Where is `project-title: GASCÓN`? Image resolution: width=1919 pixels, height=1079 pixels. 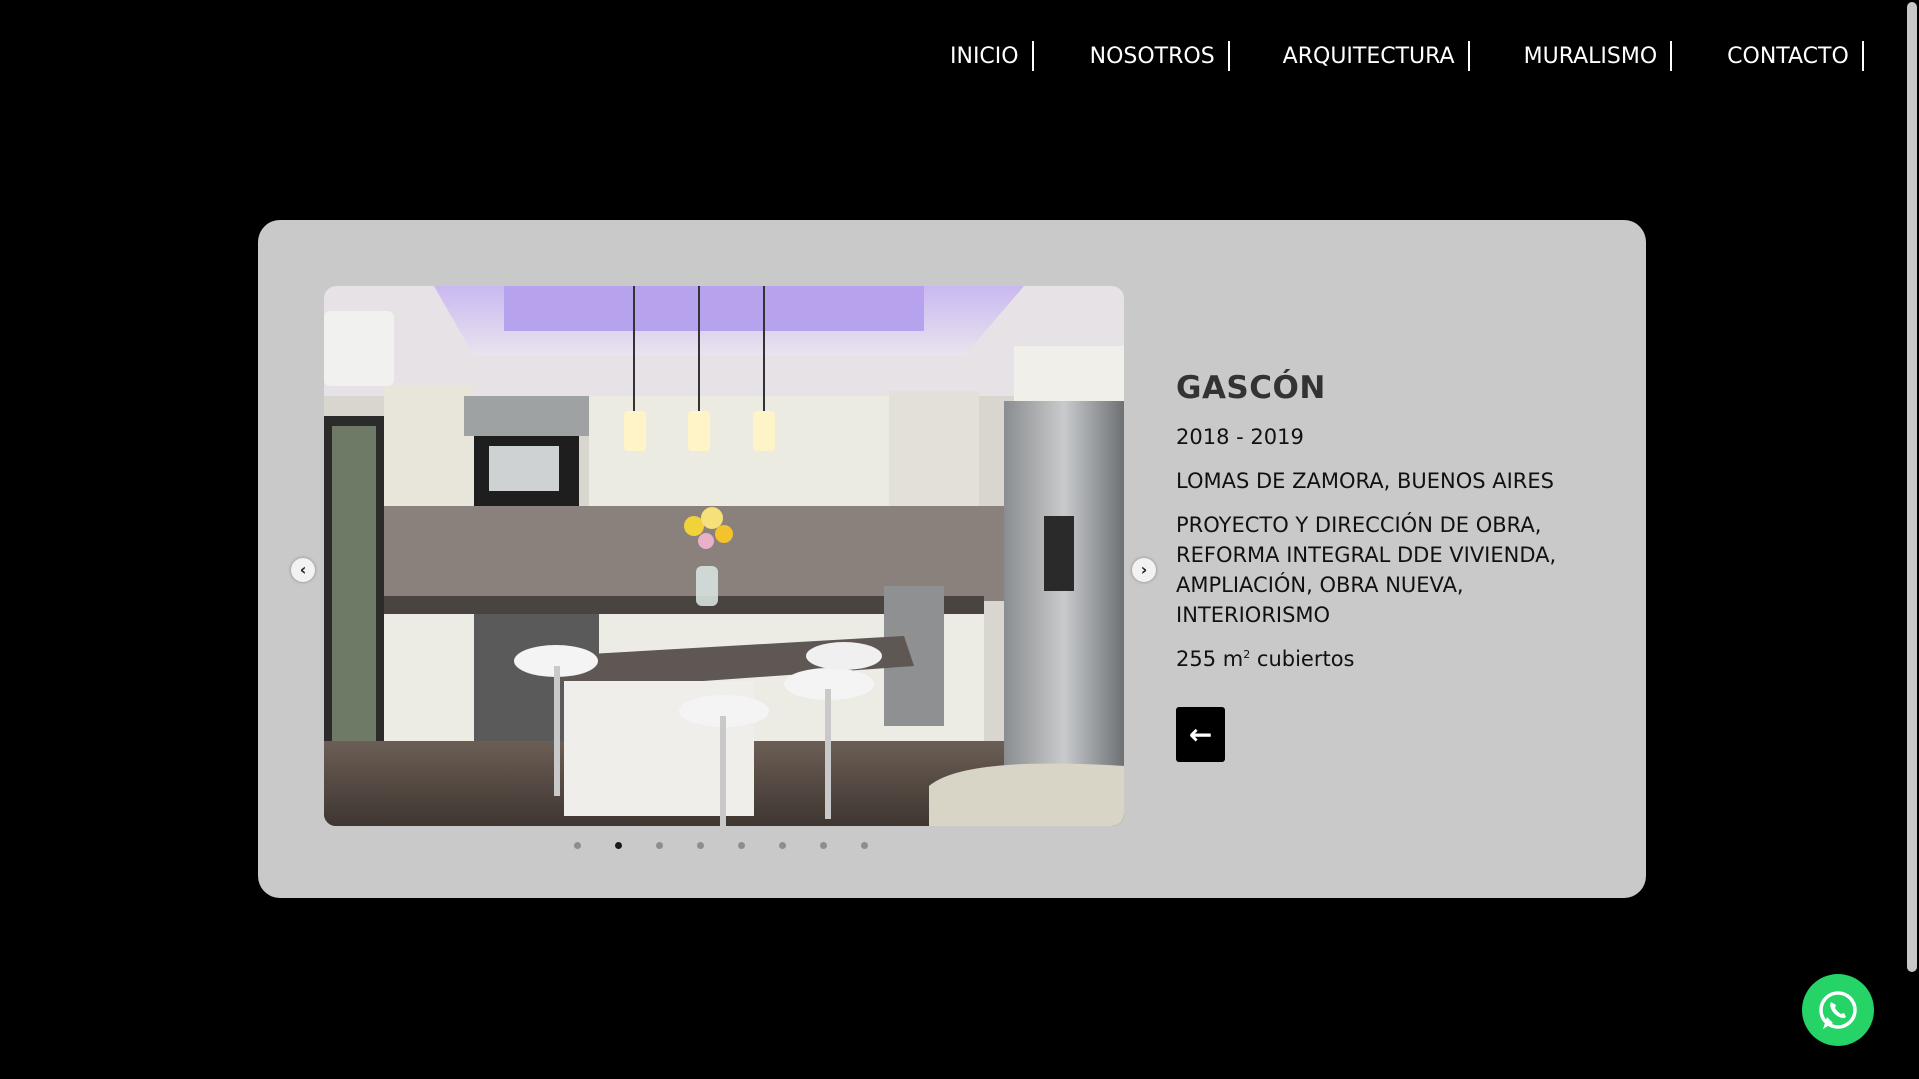
project-title: GASCÓN is located at coordinates (1251, 388).